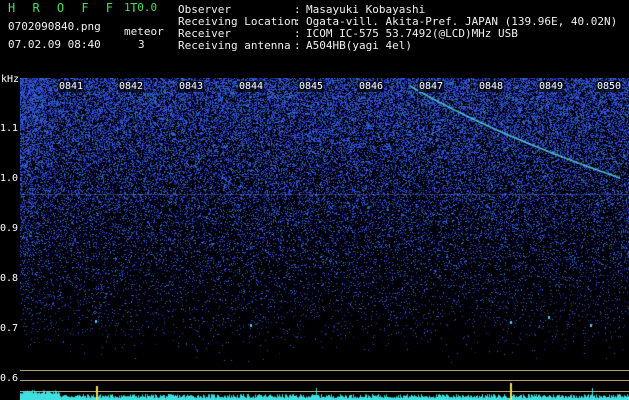 This screenshot has height=400, width=629. What do you see at coordinates (9, 178) in the screenshot?
I see `y-tick-label: 1.0` at bounding box center [9, 178].